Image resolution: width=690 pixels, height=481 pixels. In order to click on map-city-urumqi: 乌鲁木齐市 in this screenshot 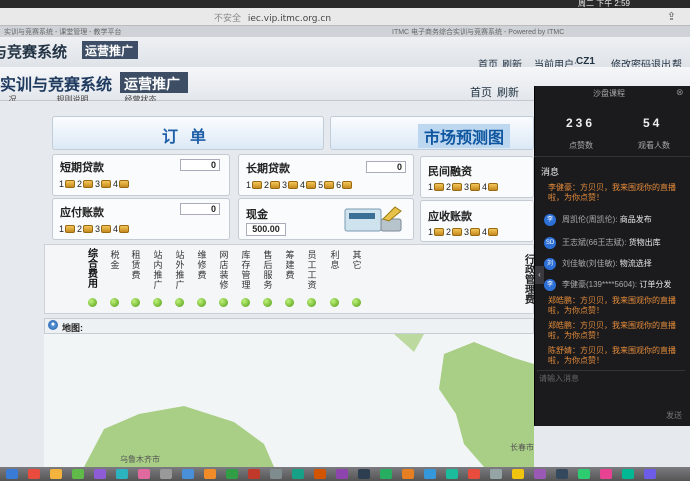, I will do `click(140, 459)`.